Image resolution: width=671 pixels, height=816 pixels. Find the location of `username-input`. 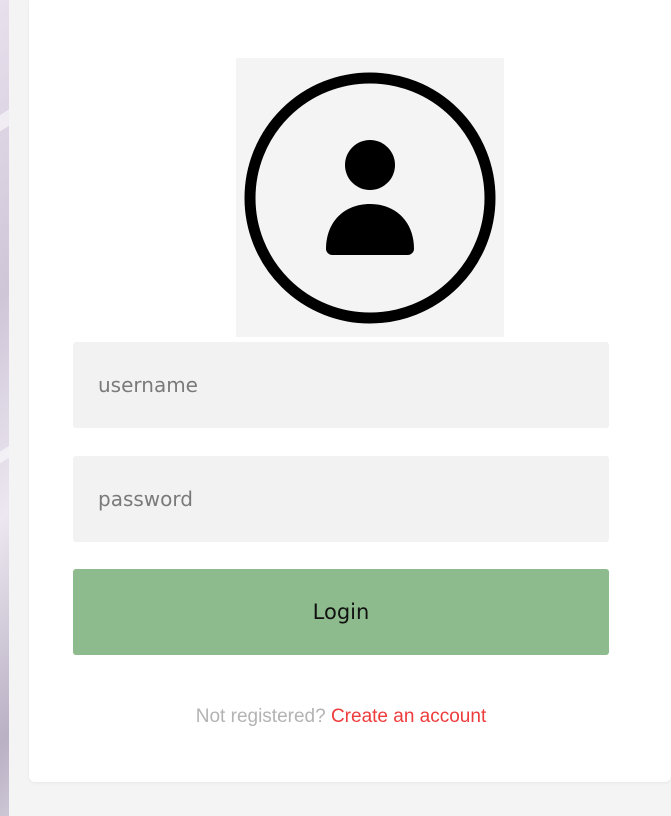

username-input is located at coordinates (341, 385).